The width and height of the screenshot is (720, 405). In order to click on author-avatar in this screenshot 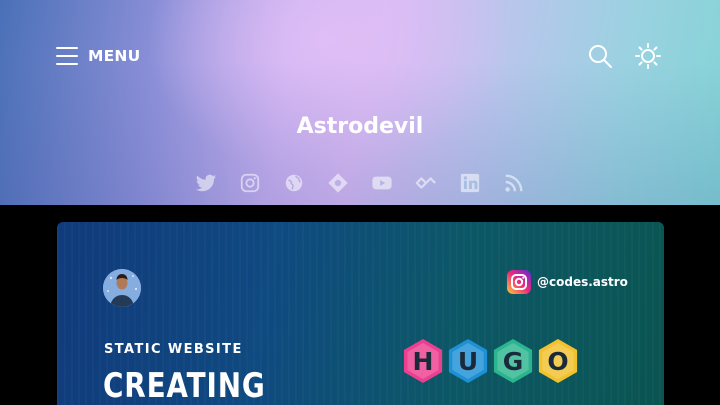, I will do `click(122, 288)`.